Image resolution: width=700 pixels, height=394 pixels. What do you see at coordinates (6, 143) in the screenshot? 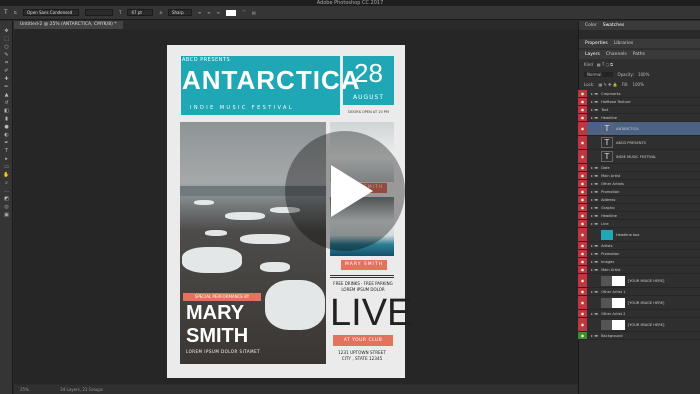
I see `pen-tool-icon: ✒` at bounding box center [6, 143].